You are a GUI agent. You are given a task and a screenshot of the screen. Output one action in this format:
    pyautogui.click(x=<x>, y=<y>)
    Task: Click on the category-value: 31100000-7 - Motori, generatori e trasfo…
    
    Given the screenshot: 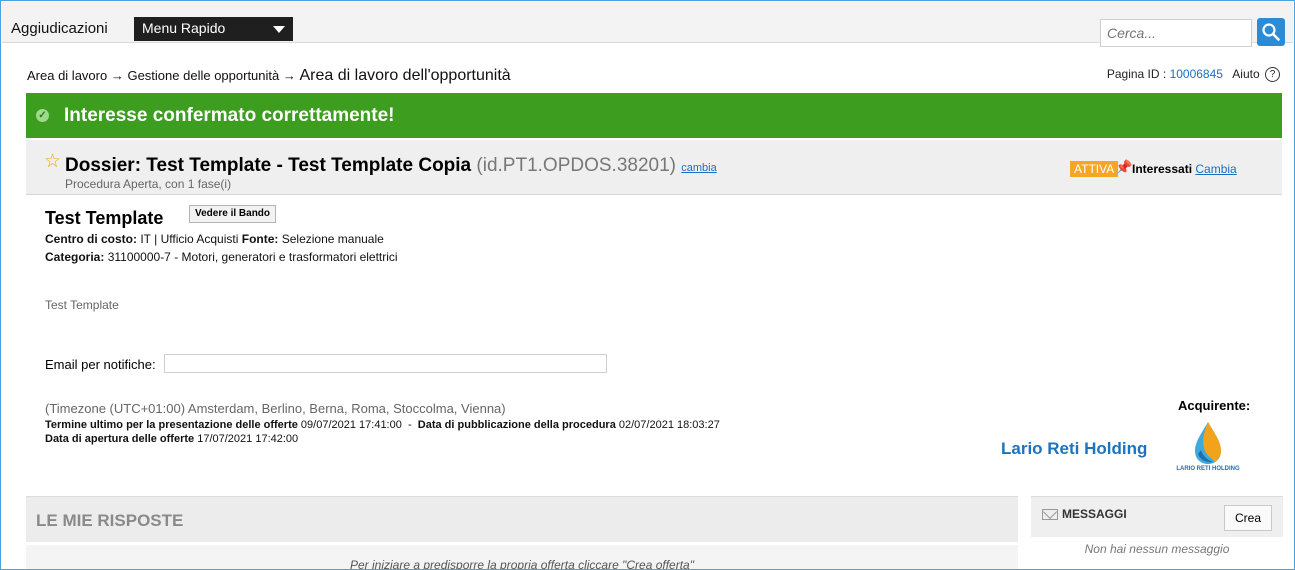 What is the action you would take?
    pyautogui.click(x=252, y=257)
    